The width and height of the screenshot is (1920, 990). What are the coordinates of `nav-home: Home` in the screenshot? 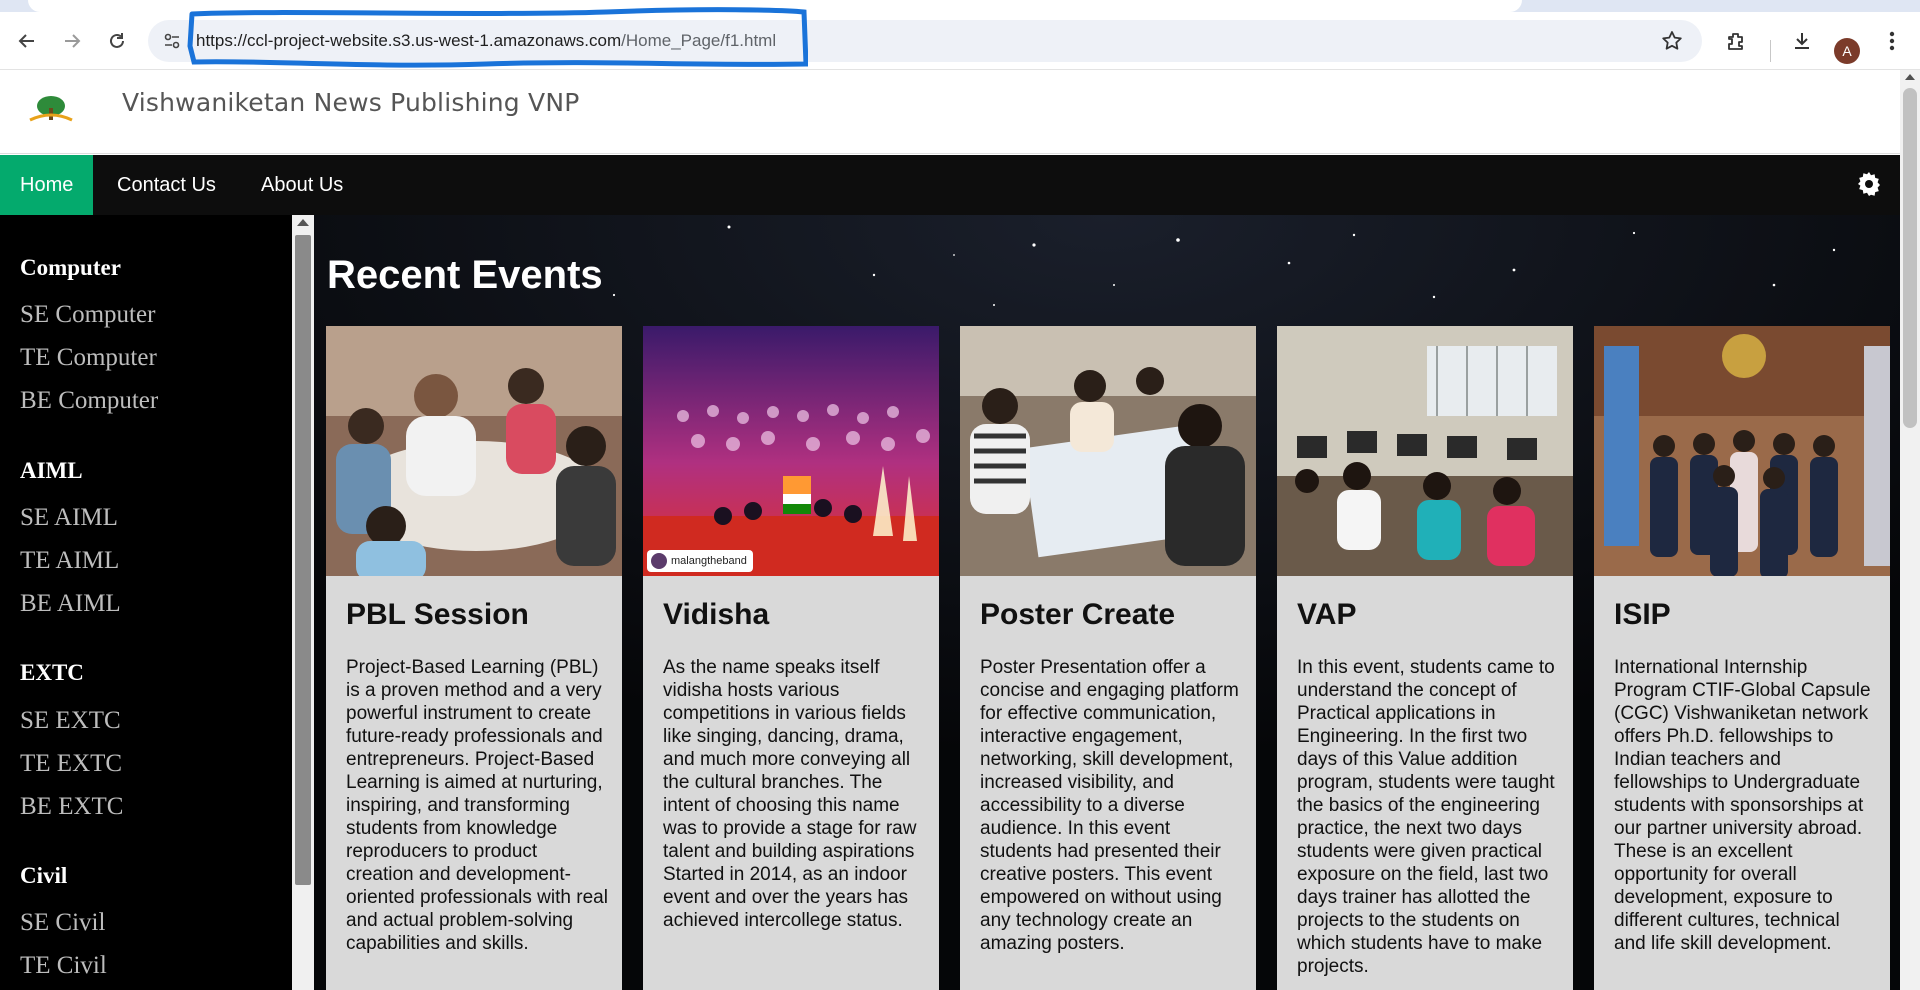 It's located at (47, 185).